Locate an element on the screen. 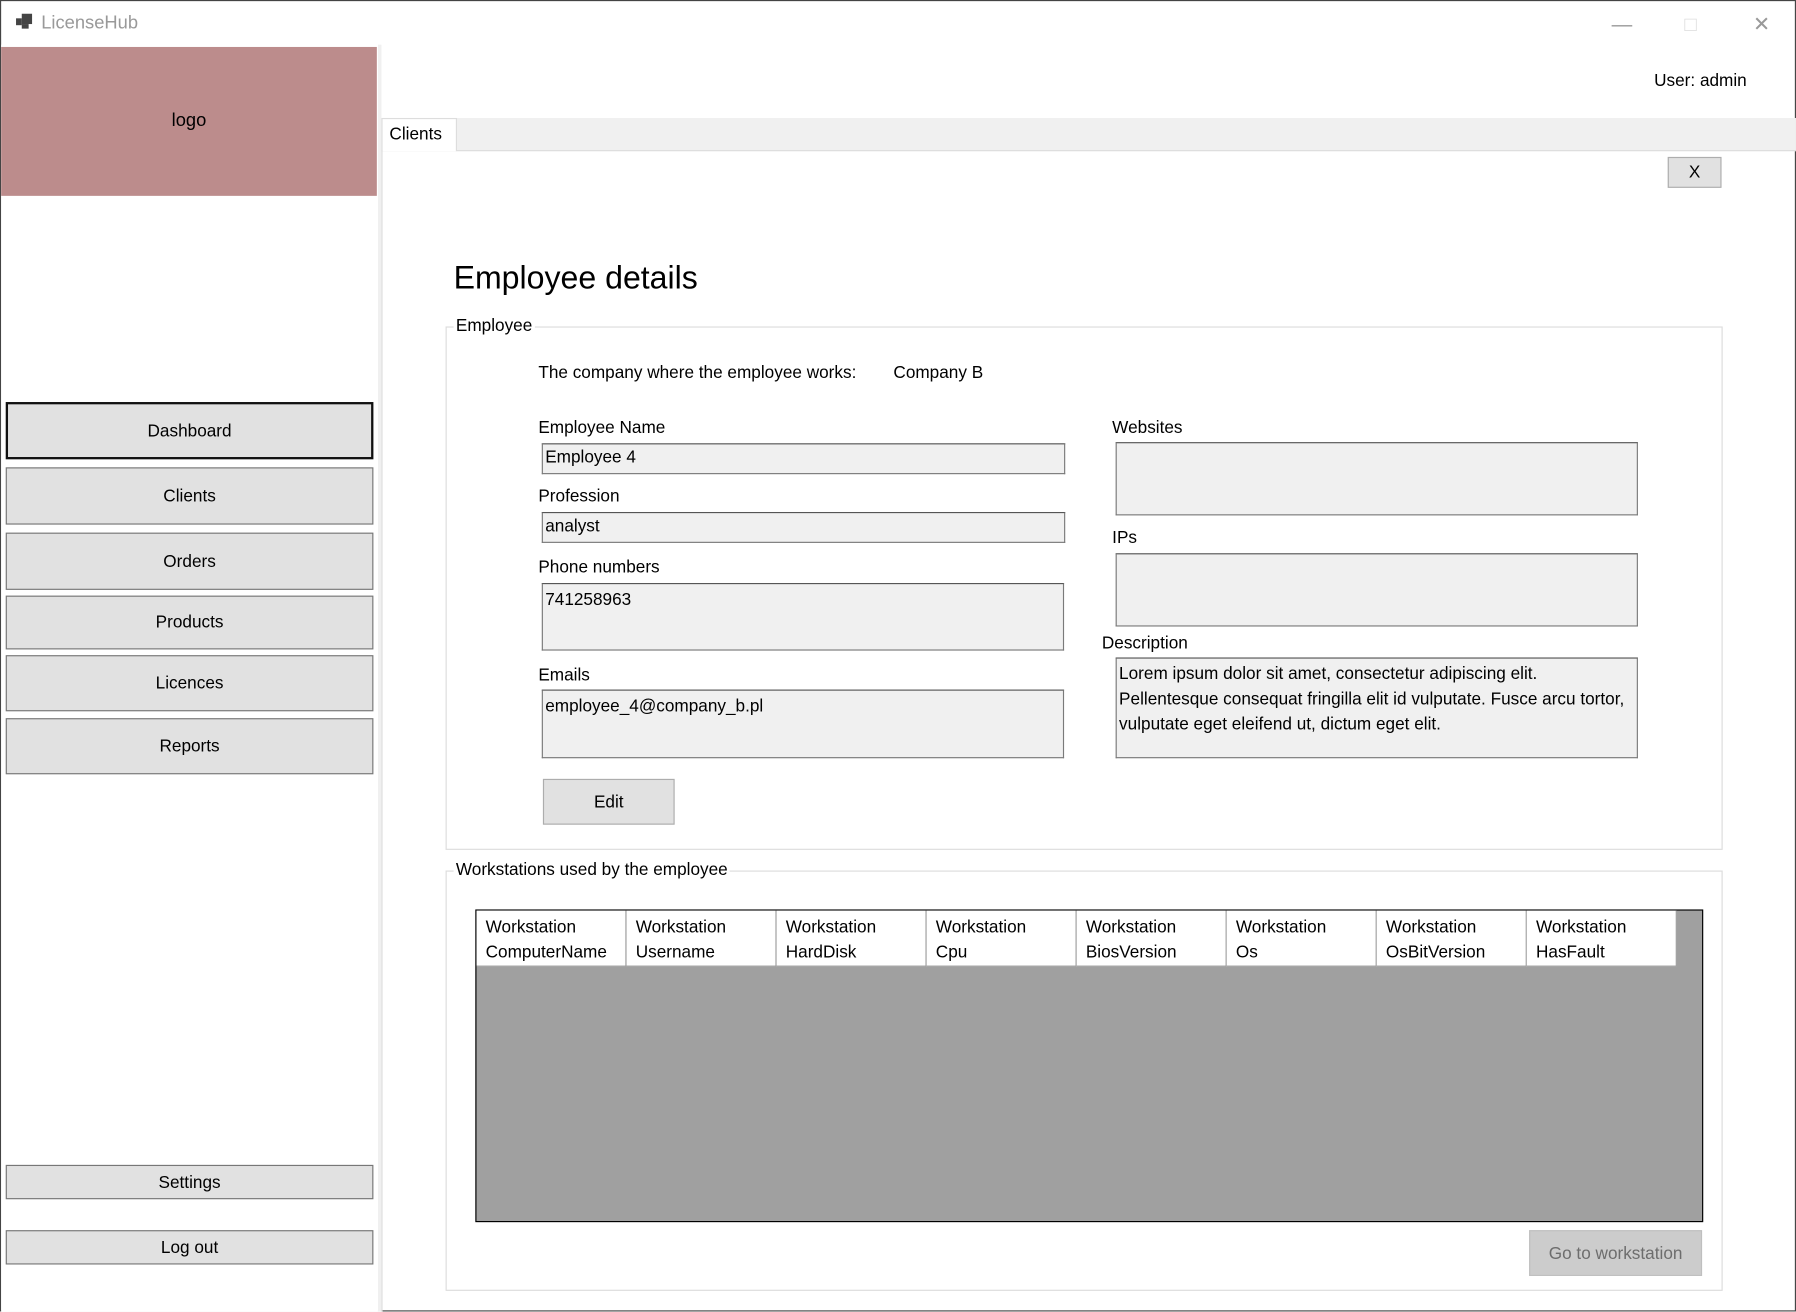  sidebar-item-reports: Reports is located at coordinates (189, 746).